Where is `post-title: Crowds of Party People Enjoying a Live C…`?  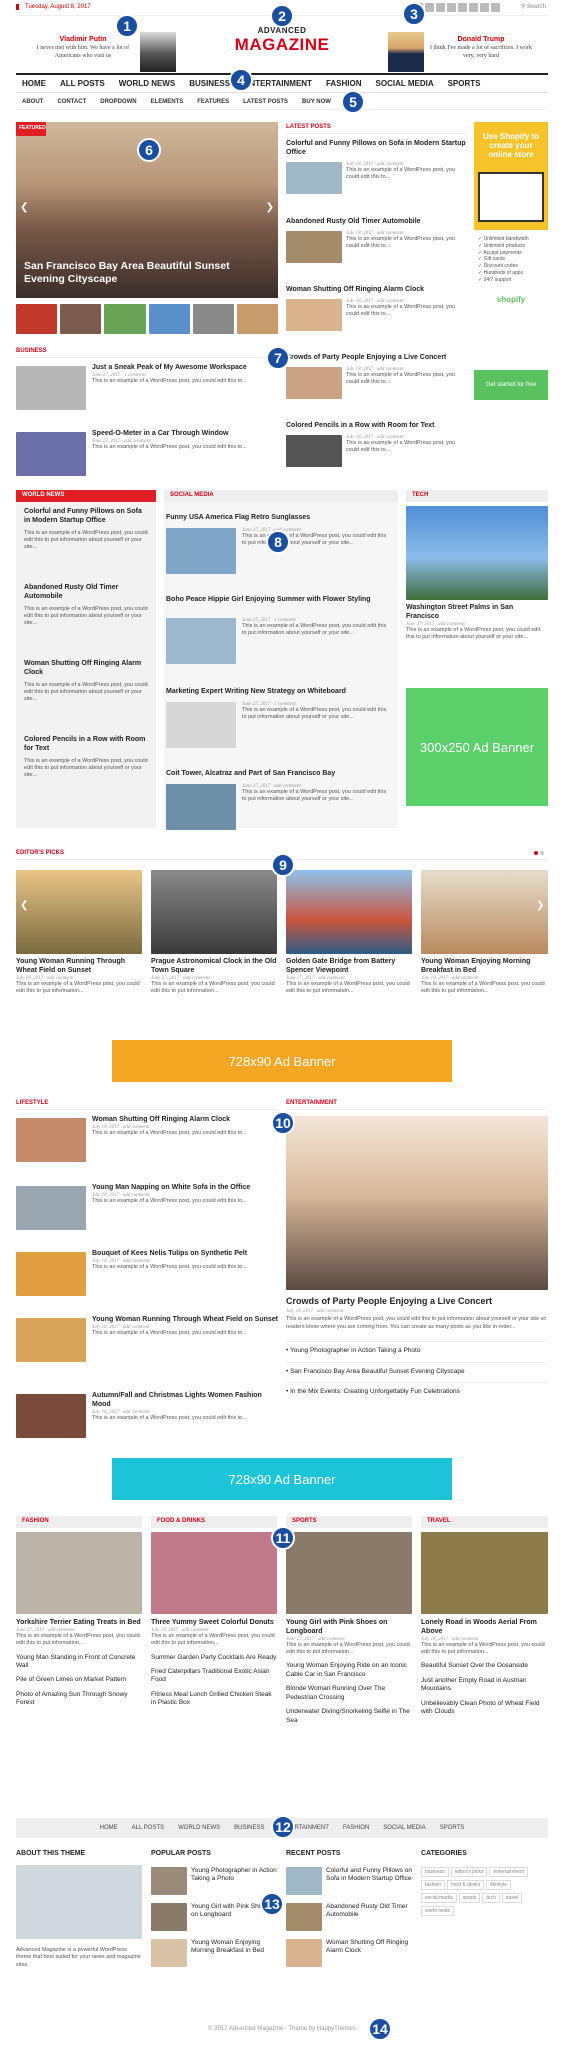 post-title: Crowds of Party People Enjoying a Live C… is located at coordinates (376, 358).